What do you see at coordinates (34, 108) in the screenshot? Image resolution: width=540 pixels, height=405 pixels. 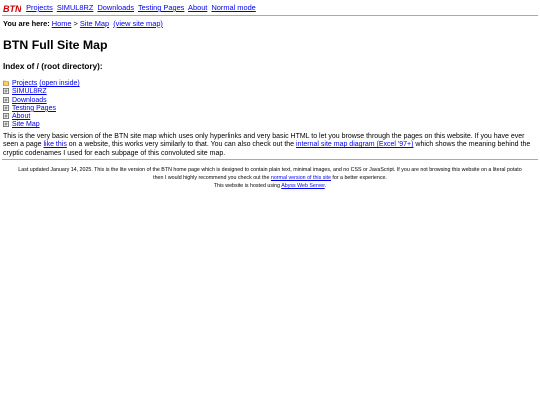 I see `file-link-testing-pages: Testing Pages` at bounding box center [34, 108].